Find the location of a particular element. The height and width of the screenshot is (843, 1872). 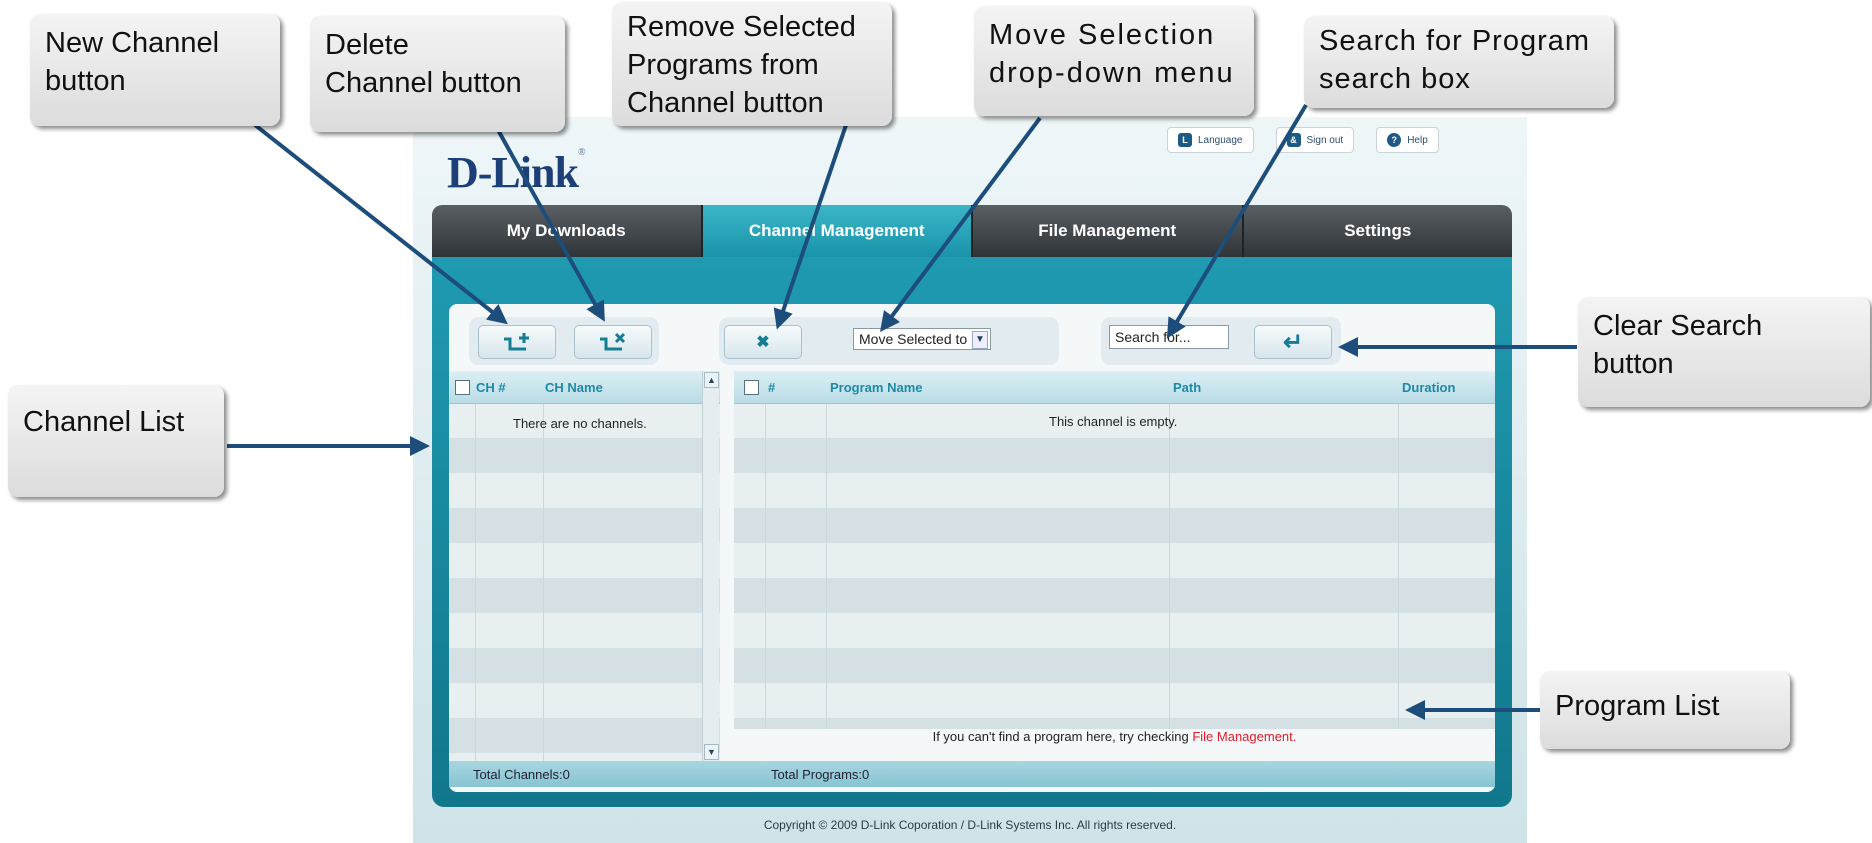

tab-channel-management: Channel Management is located at coordinates (837, 231).